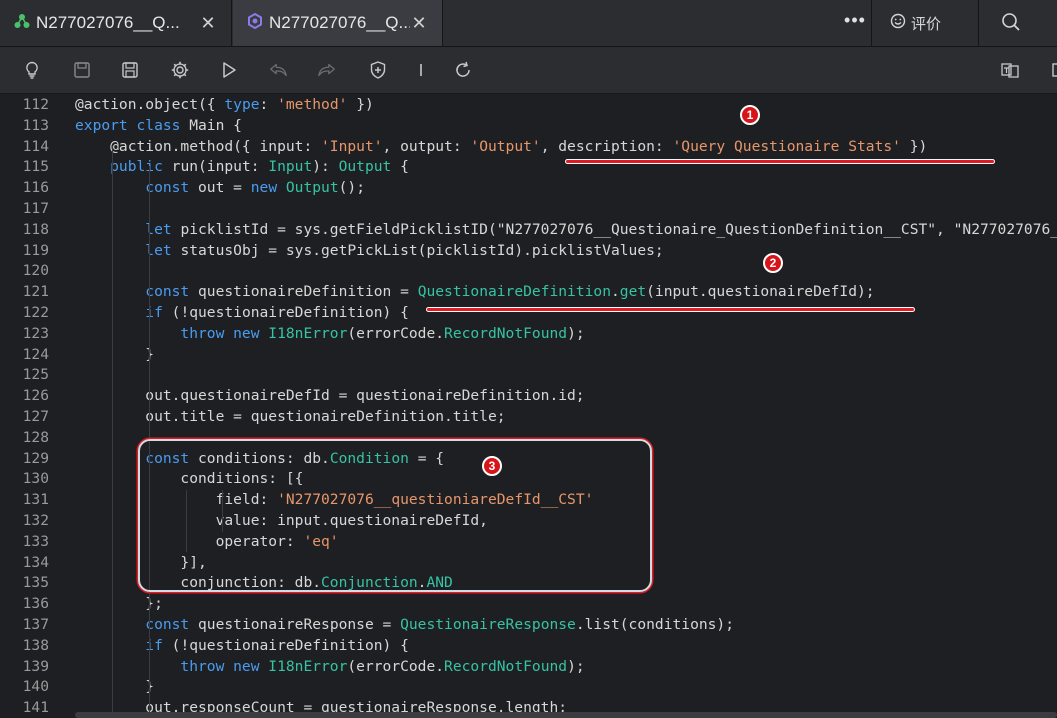 This screenshot has width=1057, height=718. I want to click on save-icon, so click(82, 70).